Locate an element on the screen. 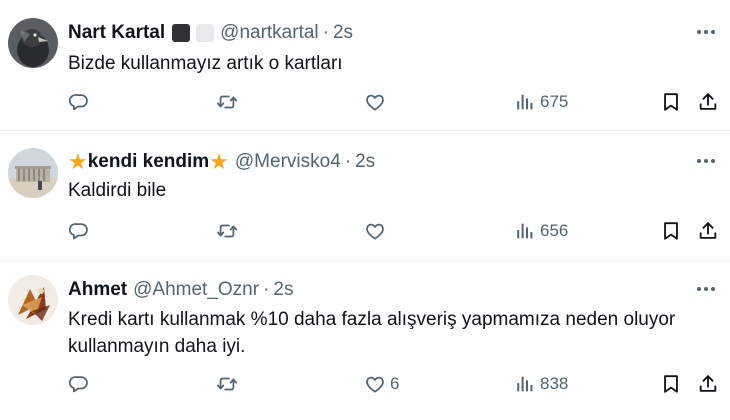 Image resolution: width=730 pixels, height=420 pixels. light-square-badge is located at coordinates (205, 33).